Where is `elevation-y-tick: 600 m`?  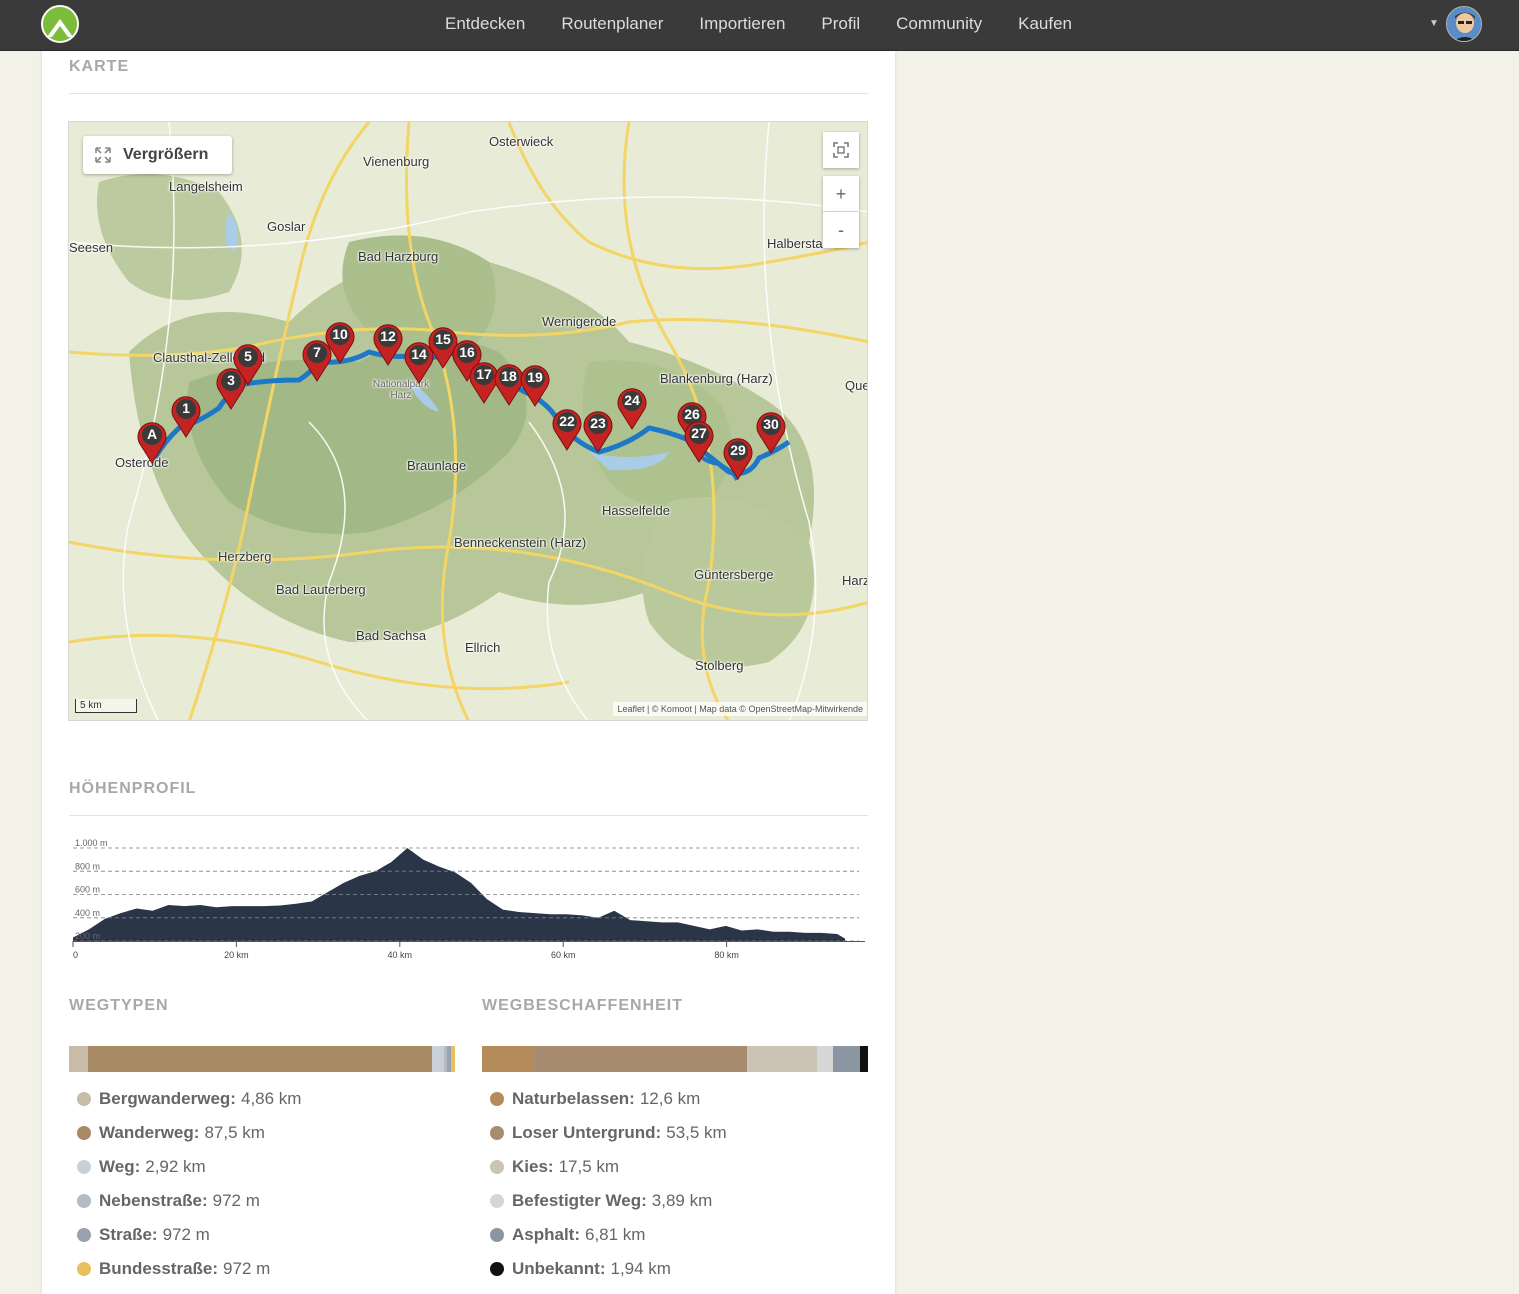
elevation-y-tick: 600 m is located at coordinates (87, 890).